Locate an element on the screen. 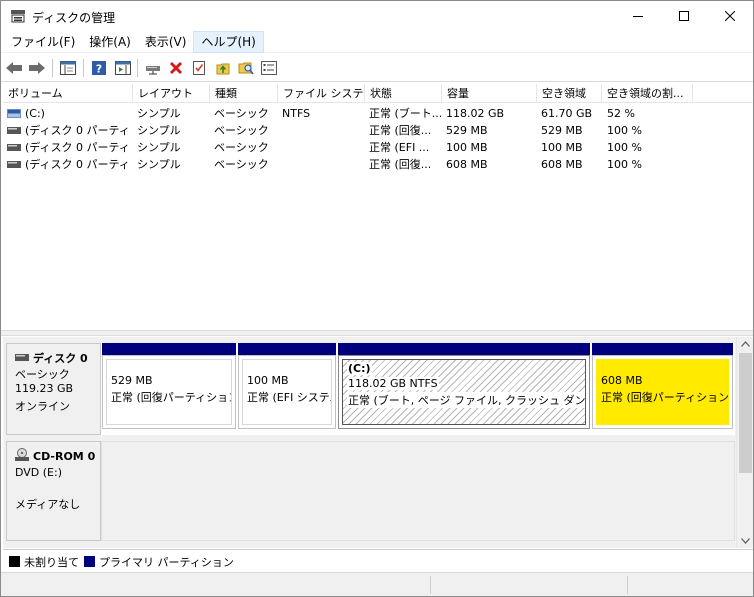 The height and width of the screenshot is (597, 754). legend-swatch-unallocated is located at coordinates (14, 561).